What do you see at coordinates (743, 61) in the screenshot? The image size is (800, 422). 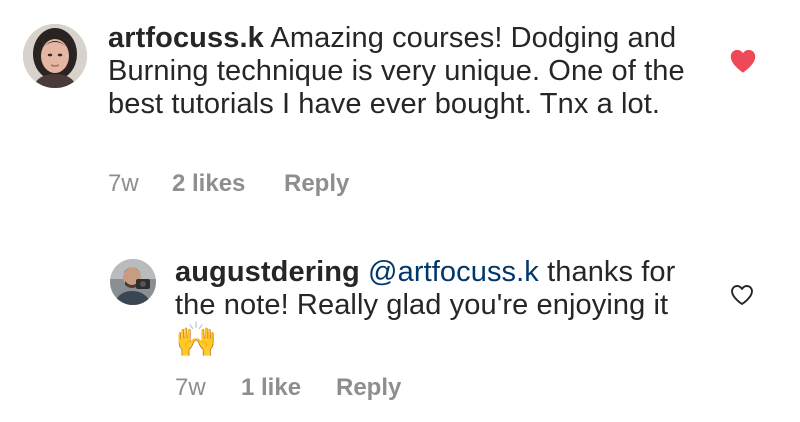 I see `heart-filled-icon` at bounding box center [743, 61].